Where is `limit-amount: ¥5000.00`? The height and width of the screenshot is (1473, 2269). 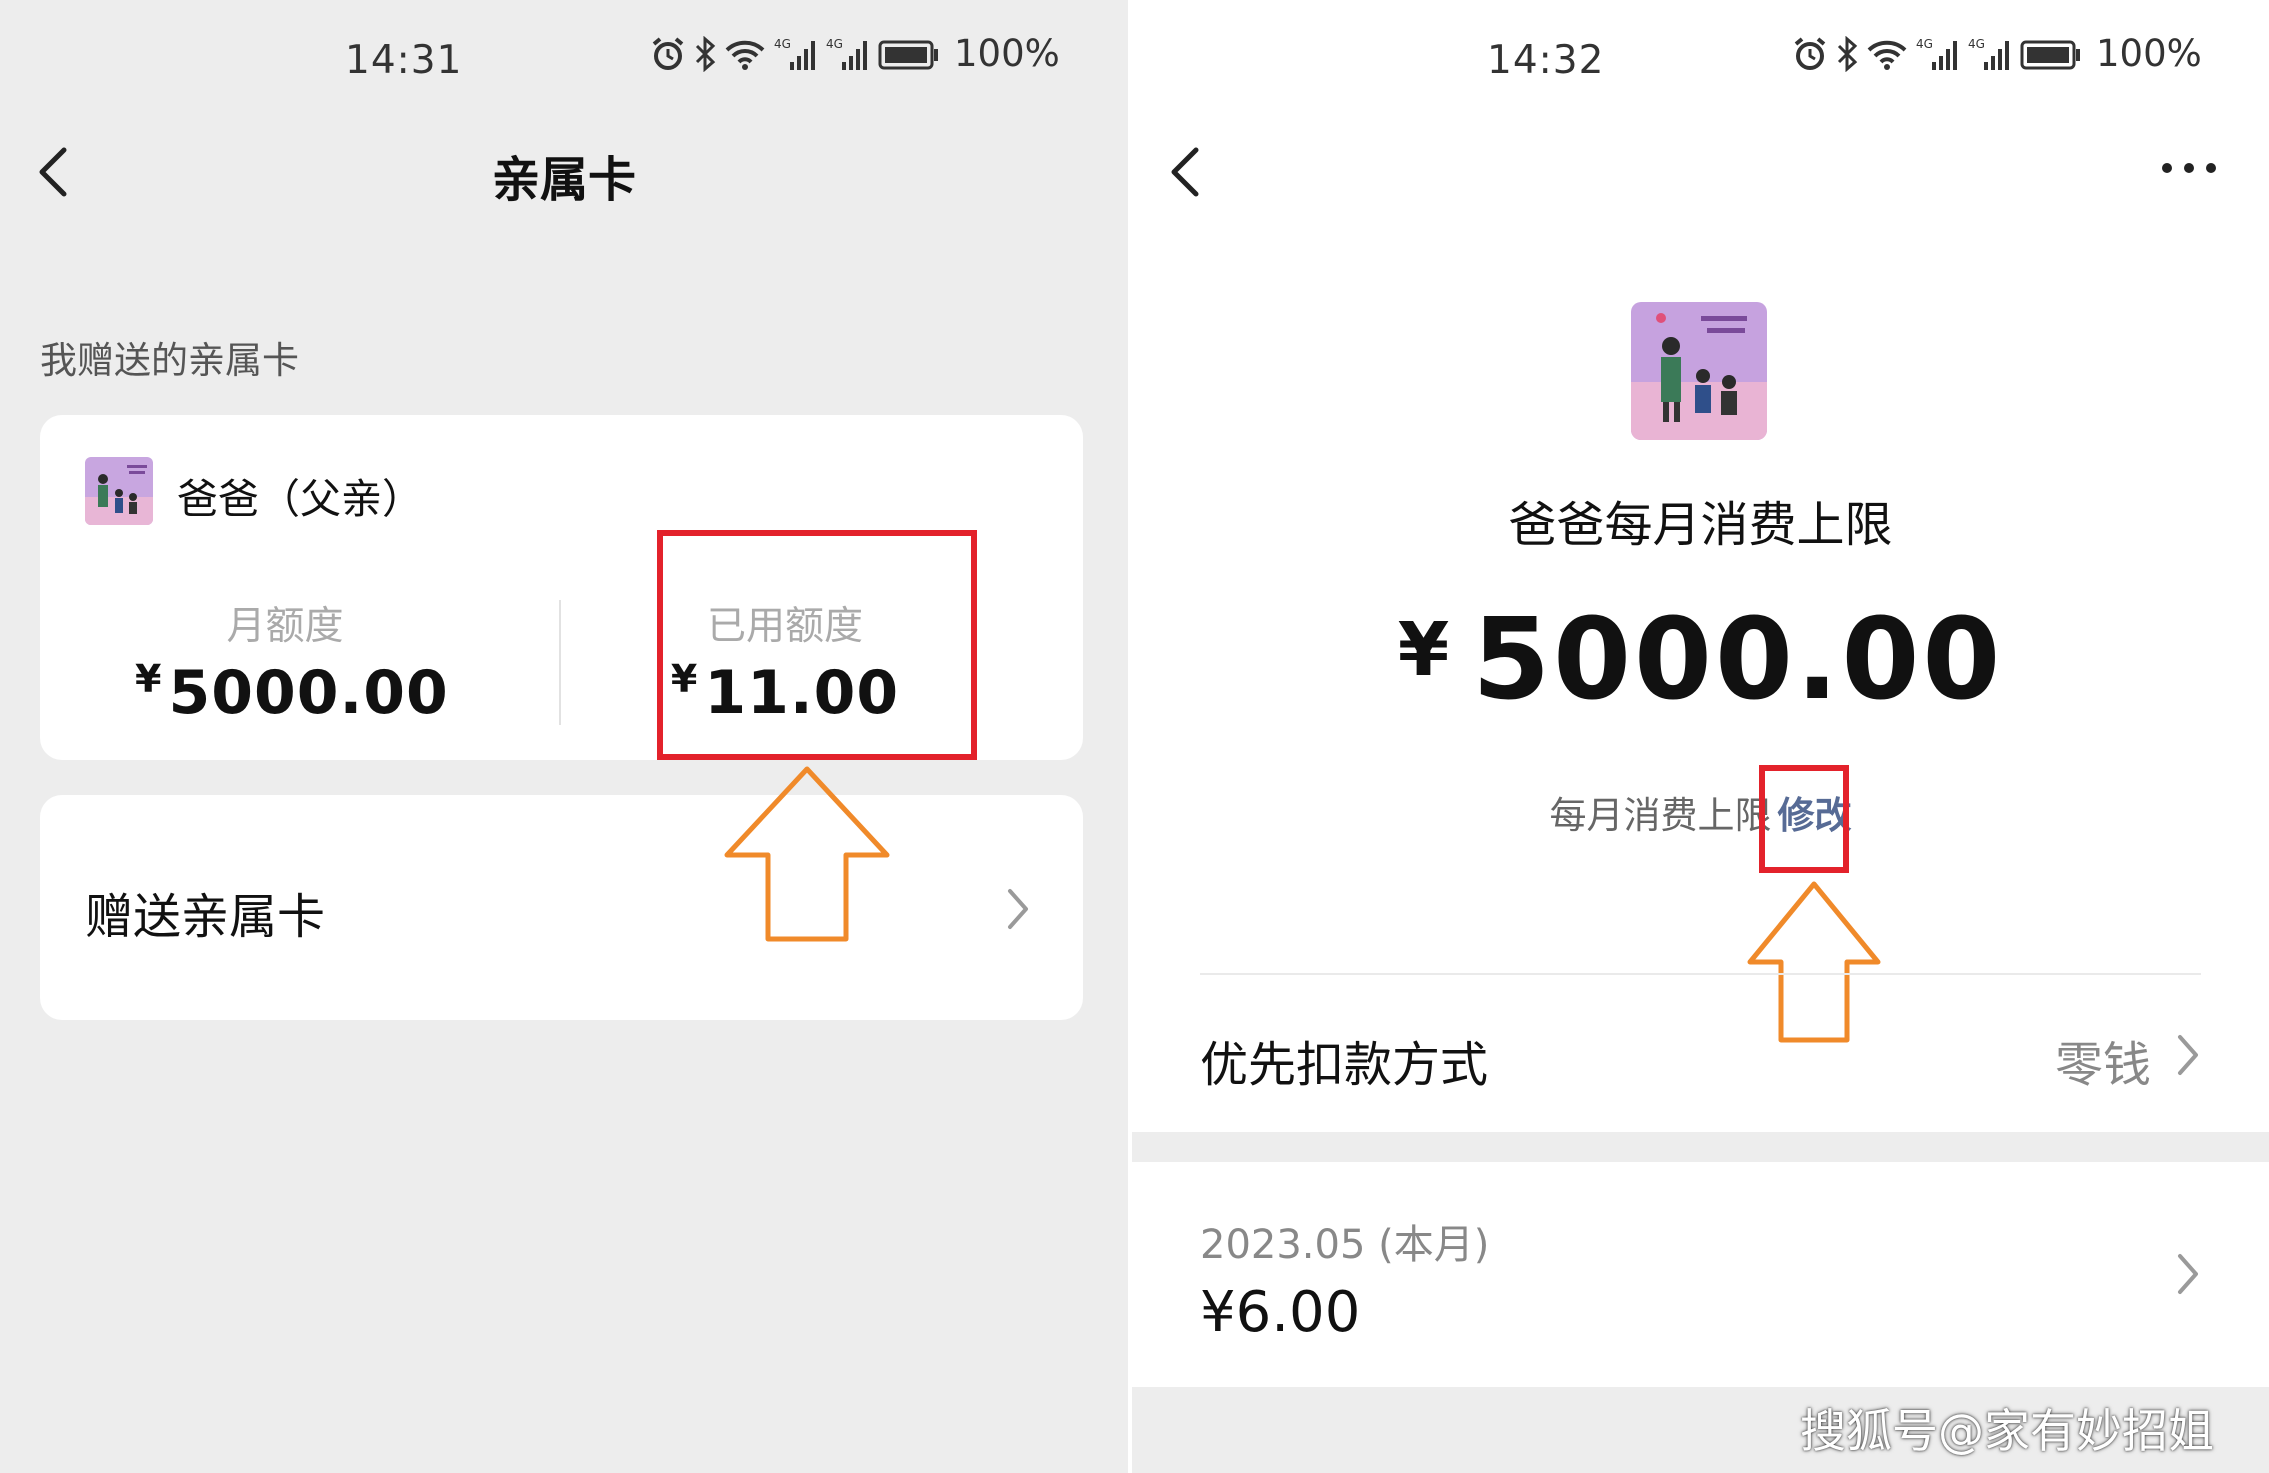
limit-amount: ¥5000.00 is located at coordinates (1700, 660).